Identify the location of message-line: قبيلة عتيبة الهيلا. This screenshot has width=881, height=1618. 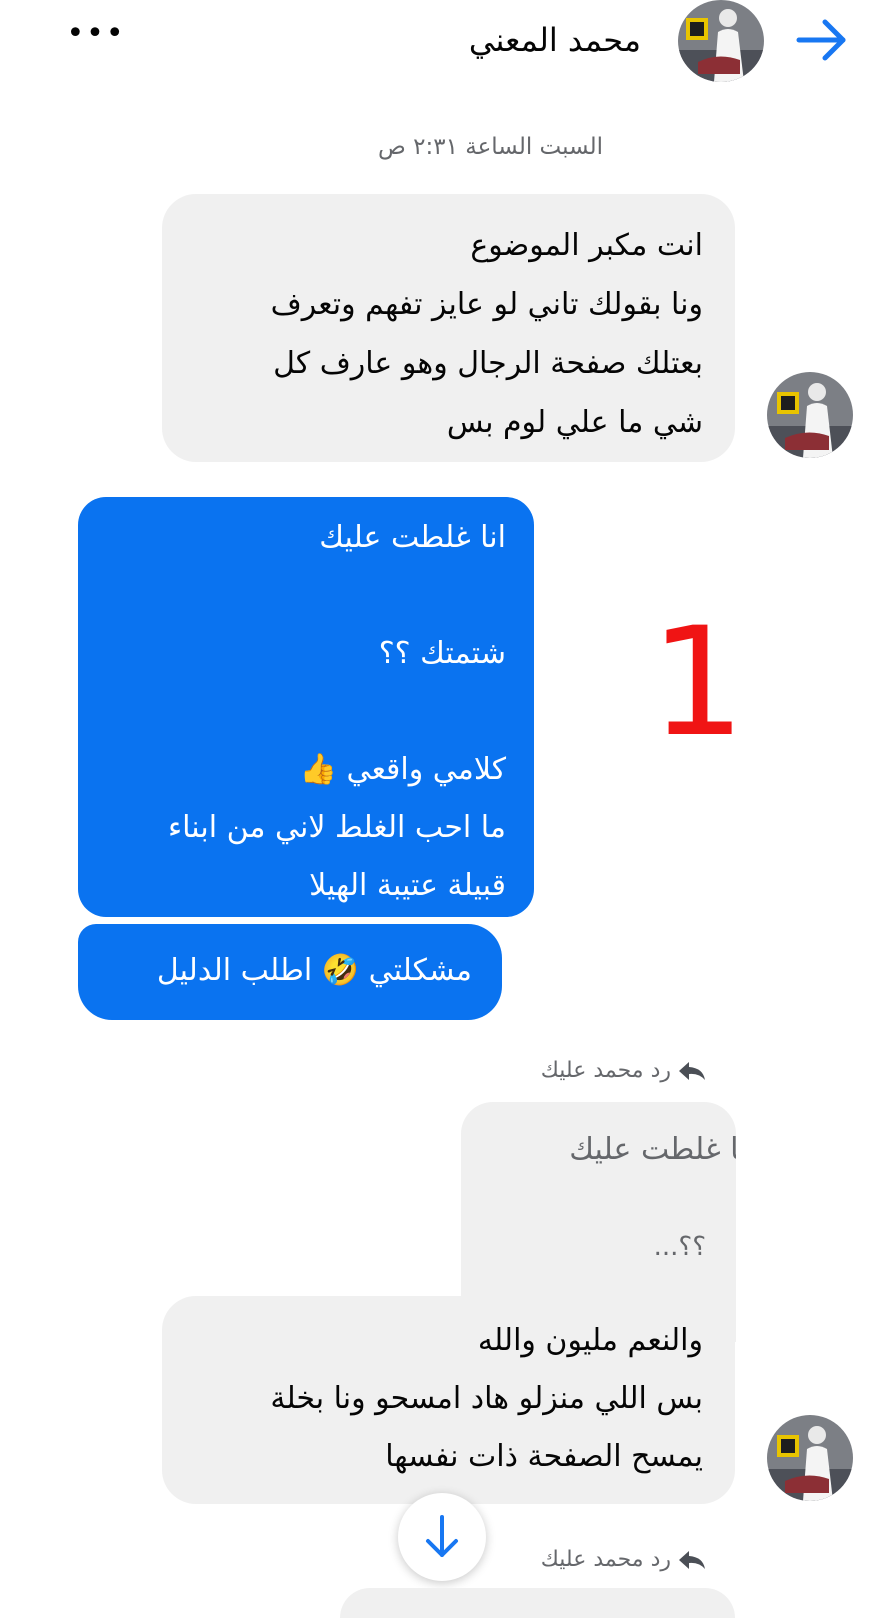
(407, 885).